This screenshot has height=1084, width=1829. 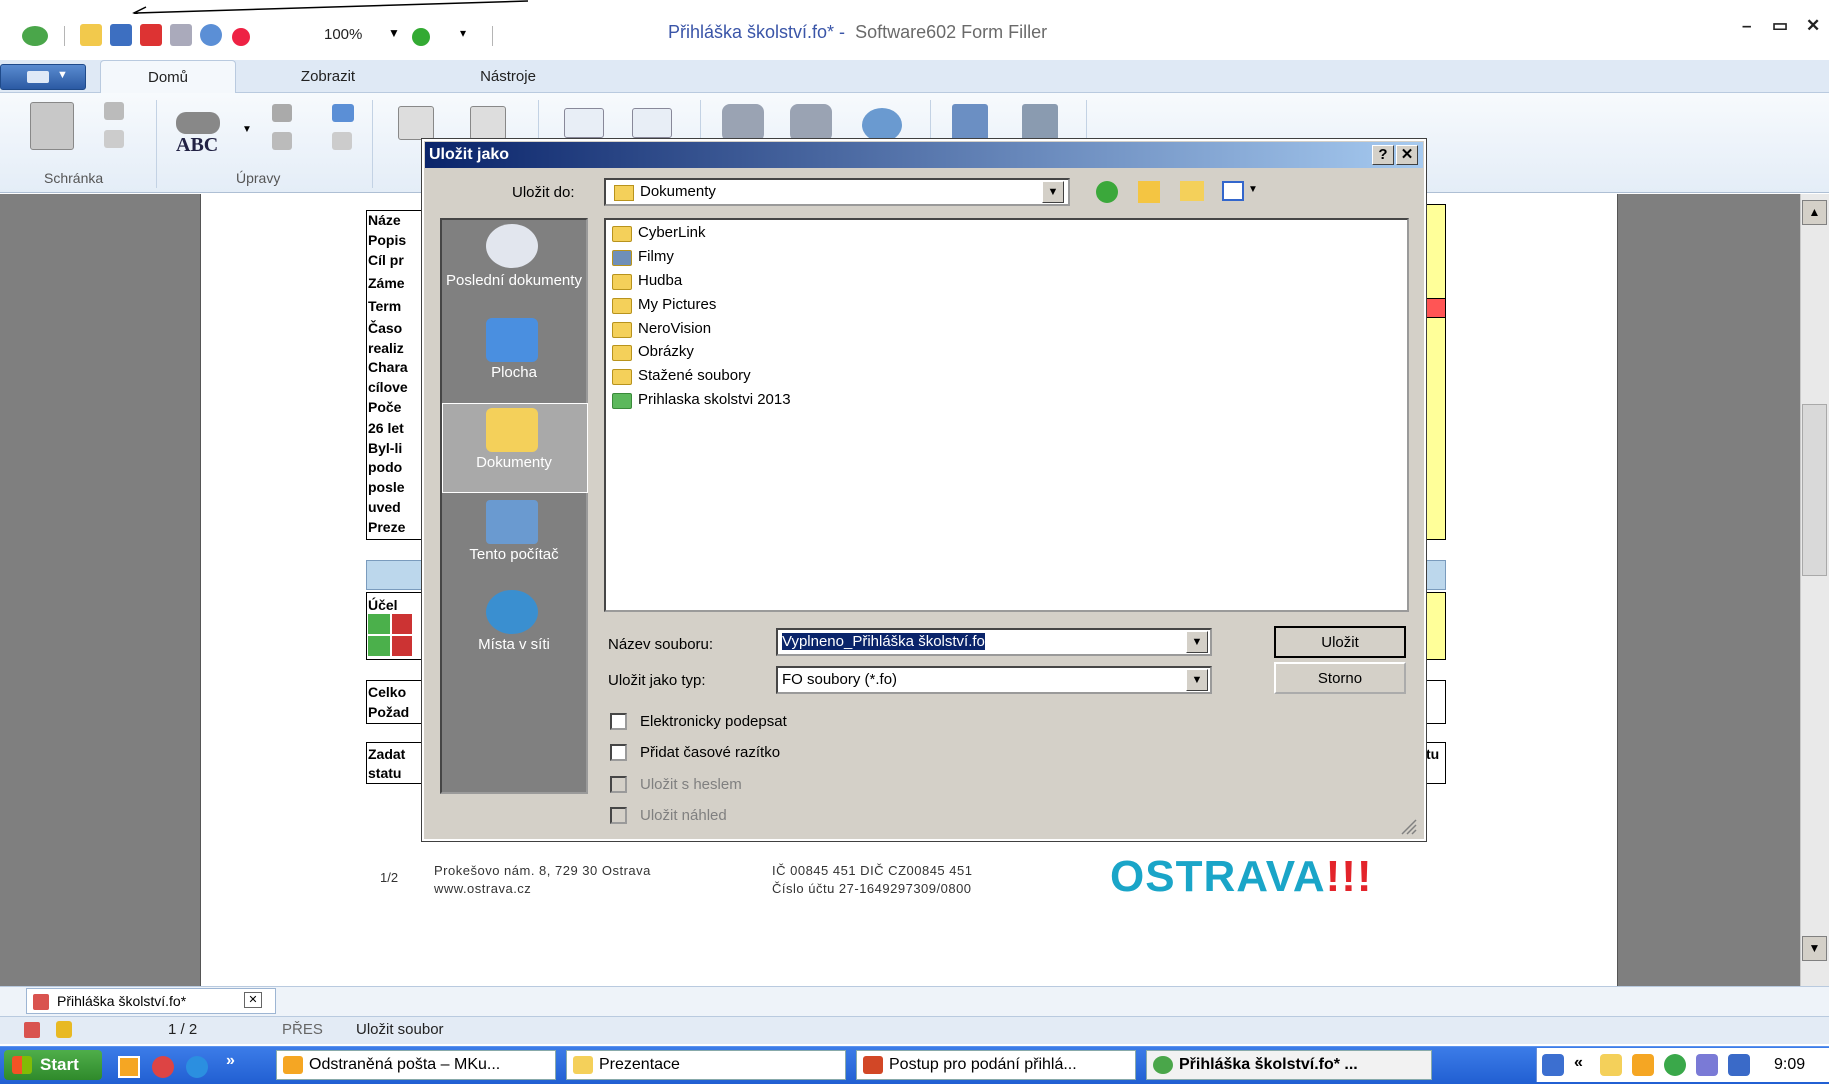 What do you see at coordinates (129, 1067) in the screenshot?
I see `outlook-quicklaunch-icon` at bounding box center [129, 1067].